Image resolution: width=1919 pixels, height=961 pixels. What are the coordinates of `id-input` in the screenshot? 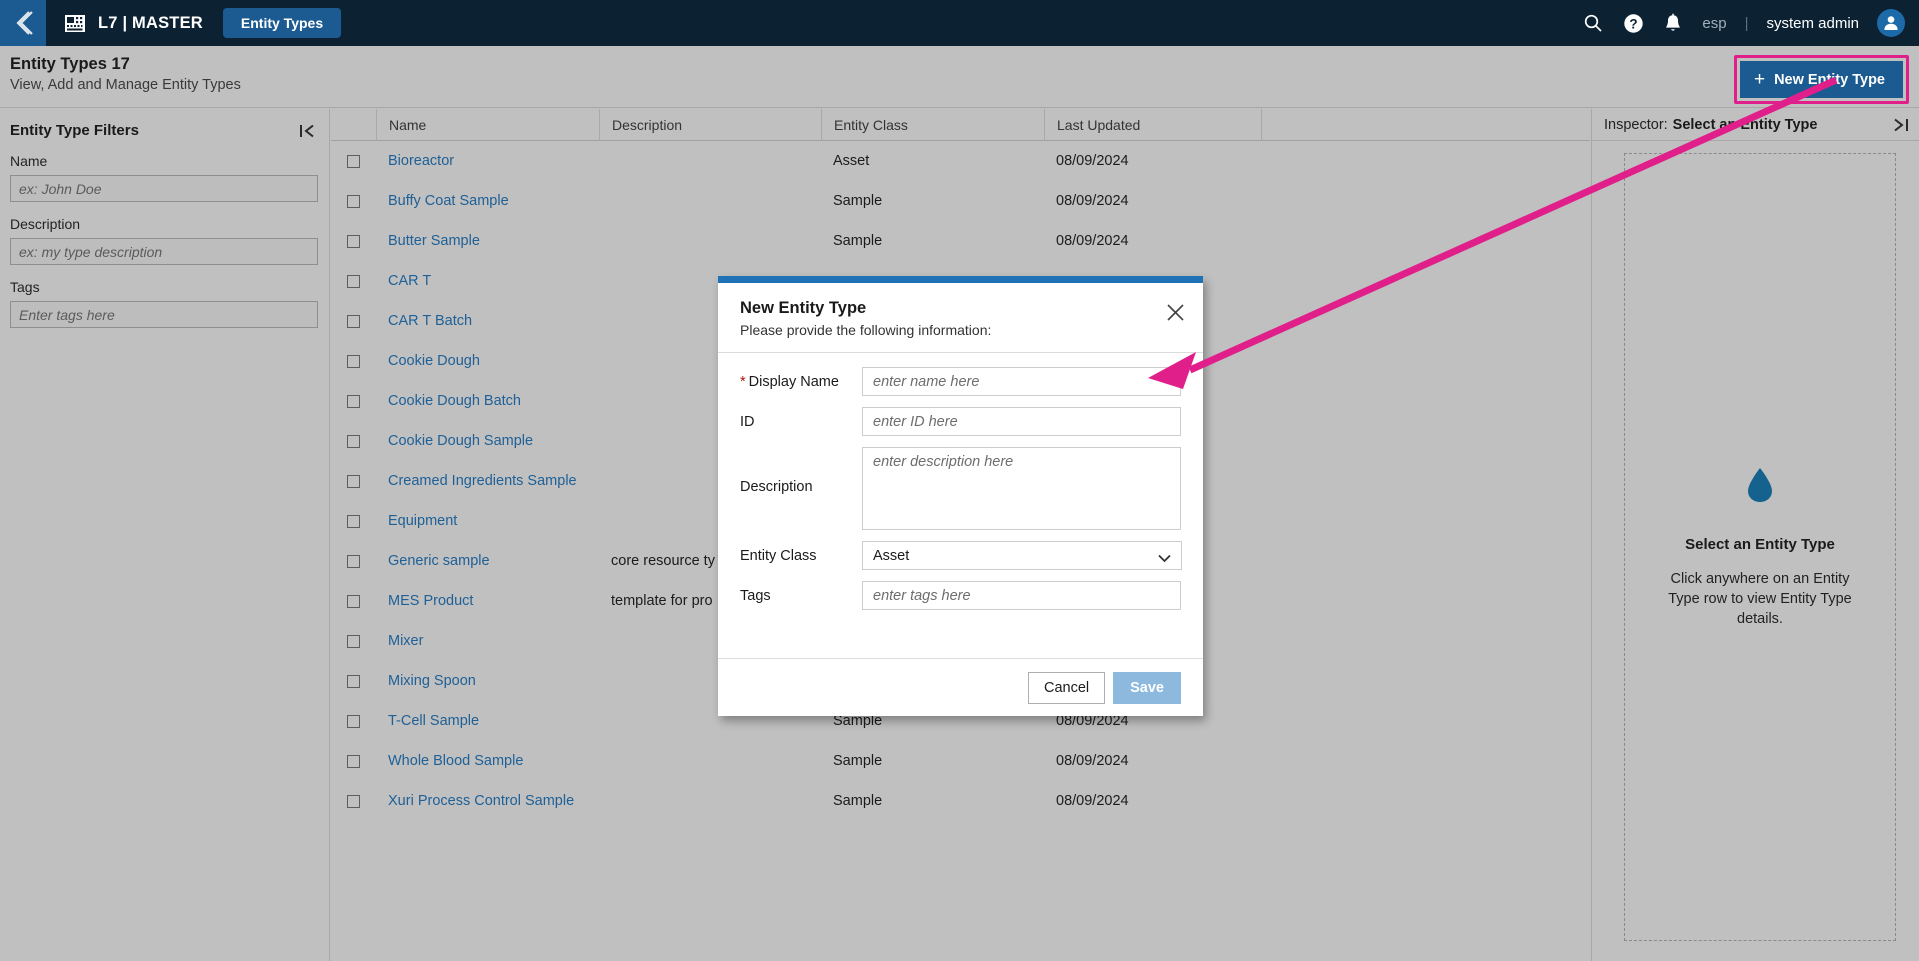 It's located at (1021, 421).